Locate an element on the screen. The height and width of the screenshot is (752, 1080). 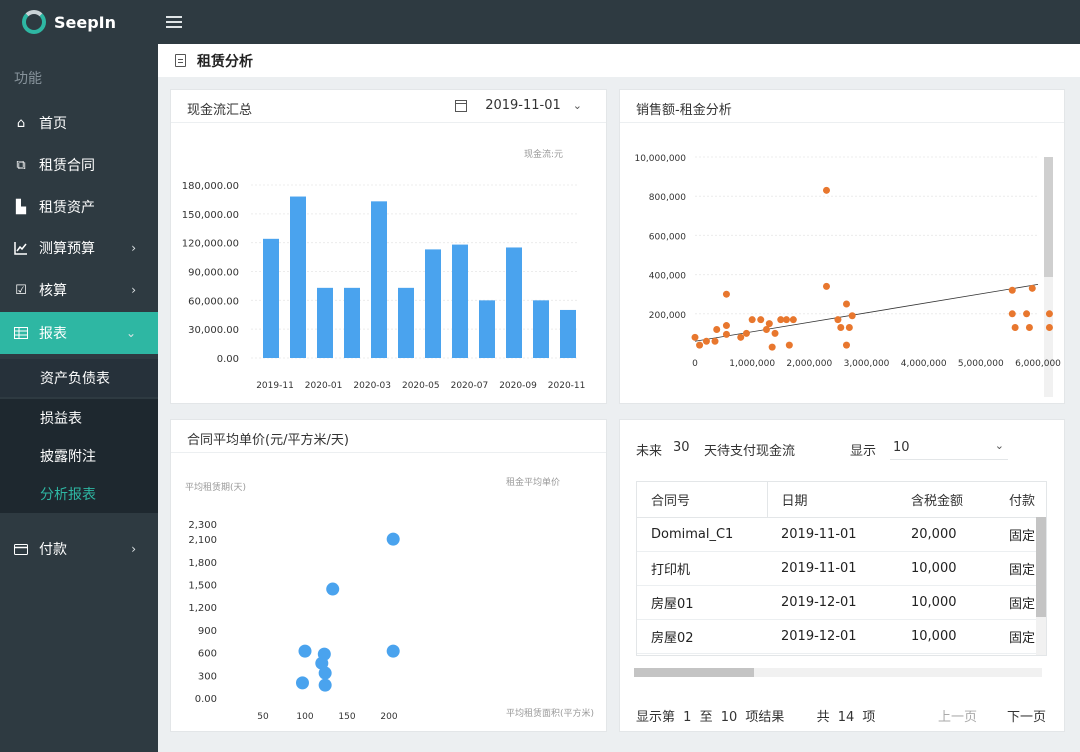
subitem-label: 资产负债表 is located at coordinates (75, 379).